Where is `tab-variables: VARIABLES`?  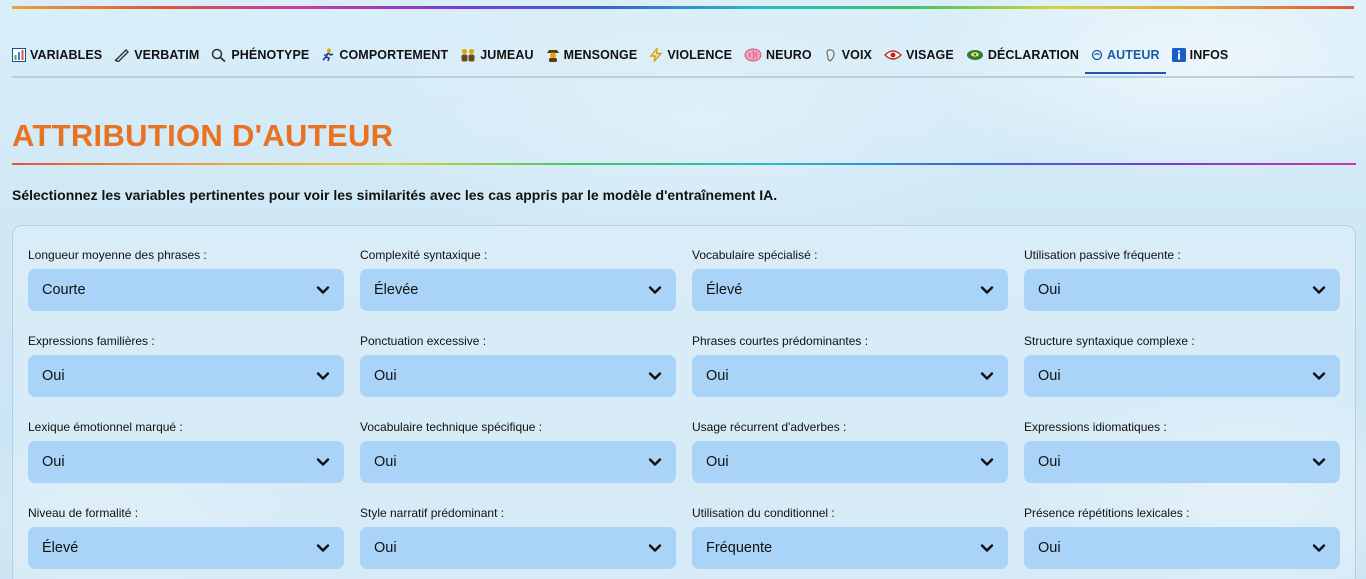
tab-variables: VARIABLES is located at coordinates (60, 58).